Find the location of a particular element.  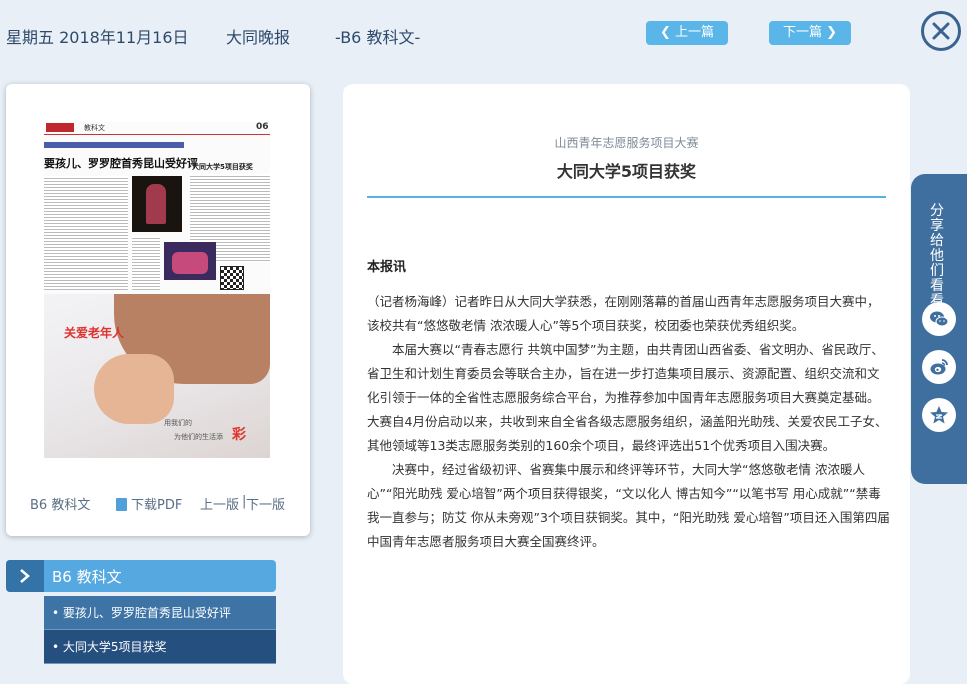

section-title: B6 教科文 is located at coordinates (87, 577).